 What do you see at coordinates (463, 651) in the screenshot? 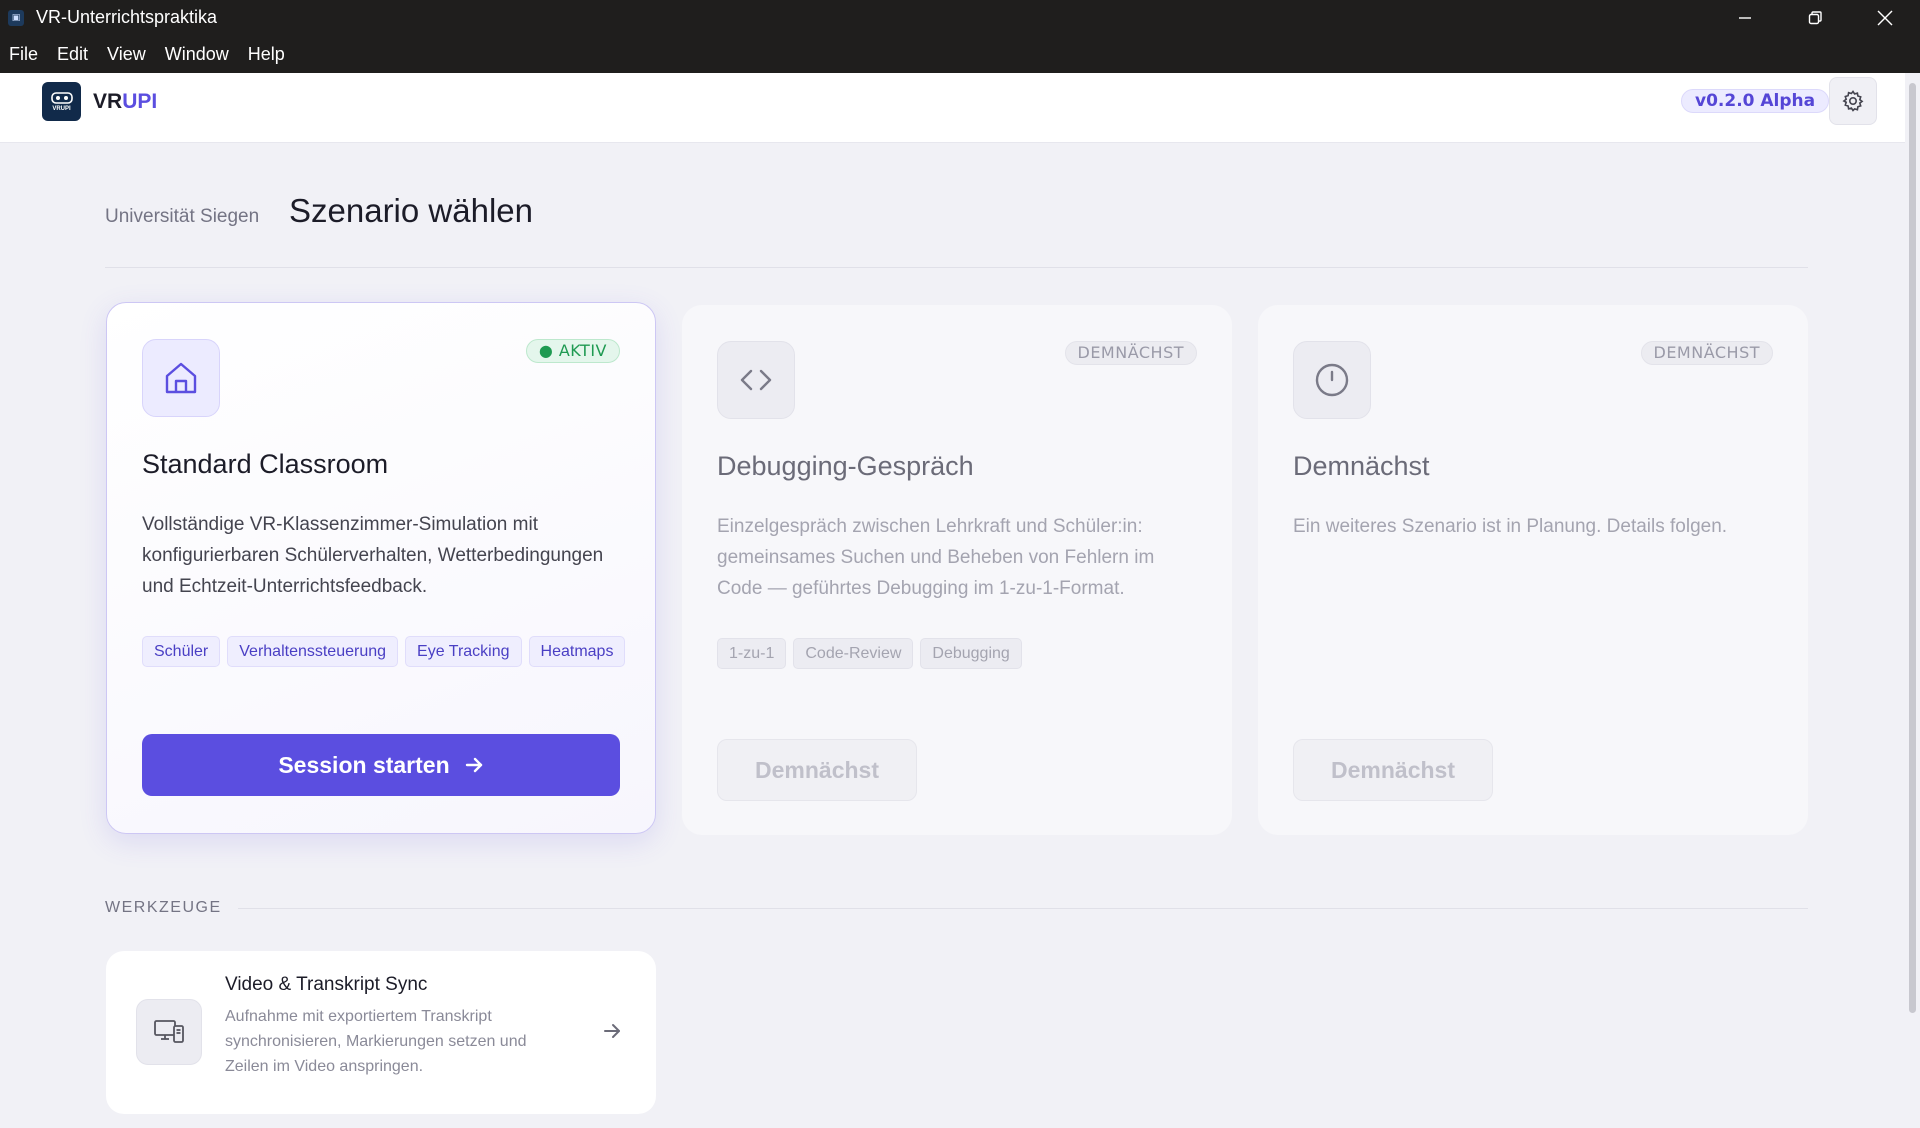
I see `tag: Eye Tracking` at bounding box center [463, 651].